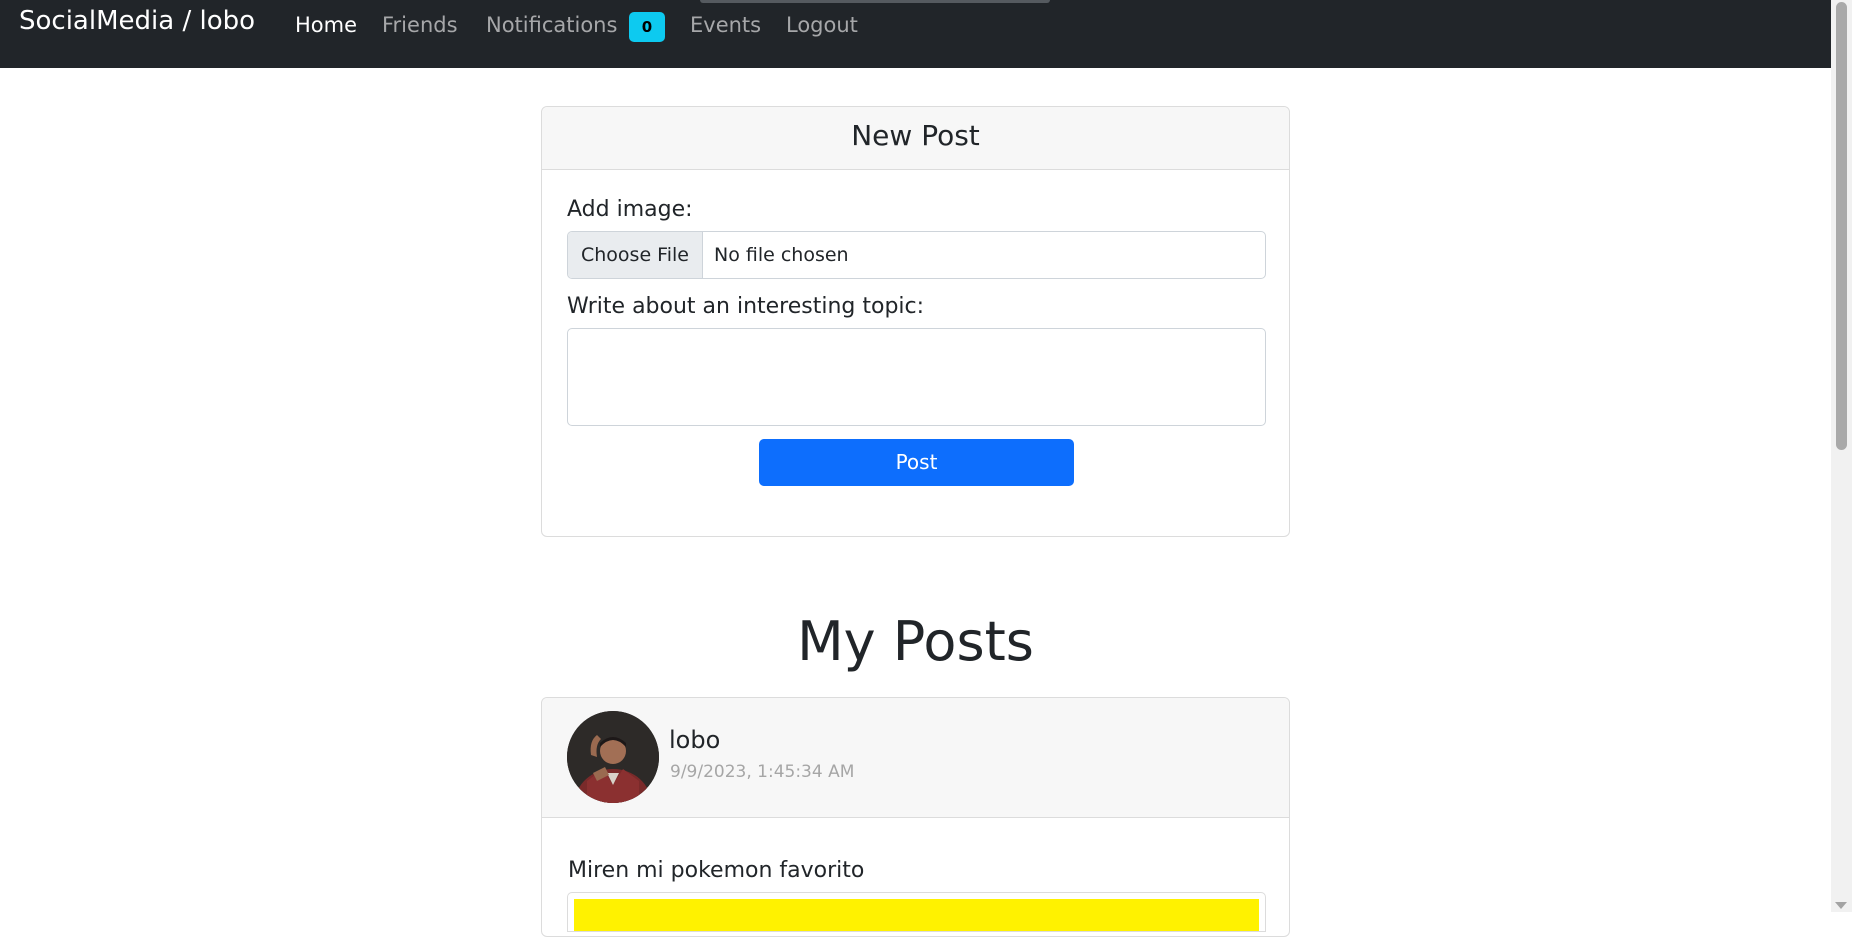 The width and height of the screenshot is (1852, 937). What do you see at coordinates (326, 25) in the screenshot?
I see `nav-home: Home` at bounding box center [326, 25].